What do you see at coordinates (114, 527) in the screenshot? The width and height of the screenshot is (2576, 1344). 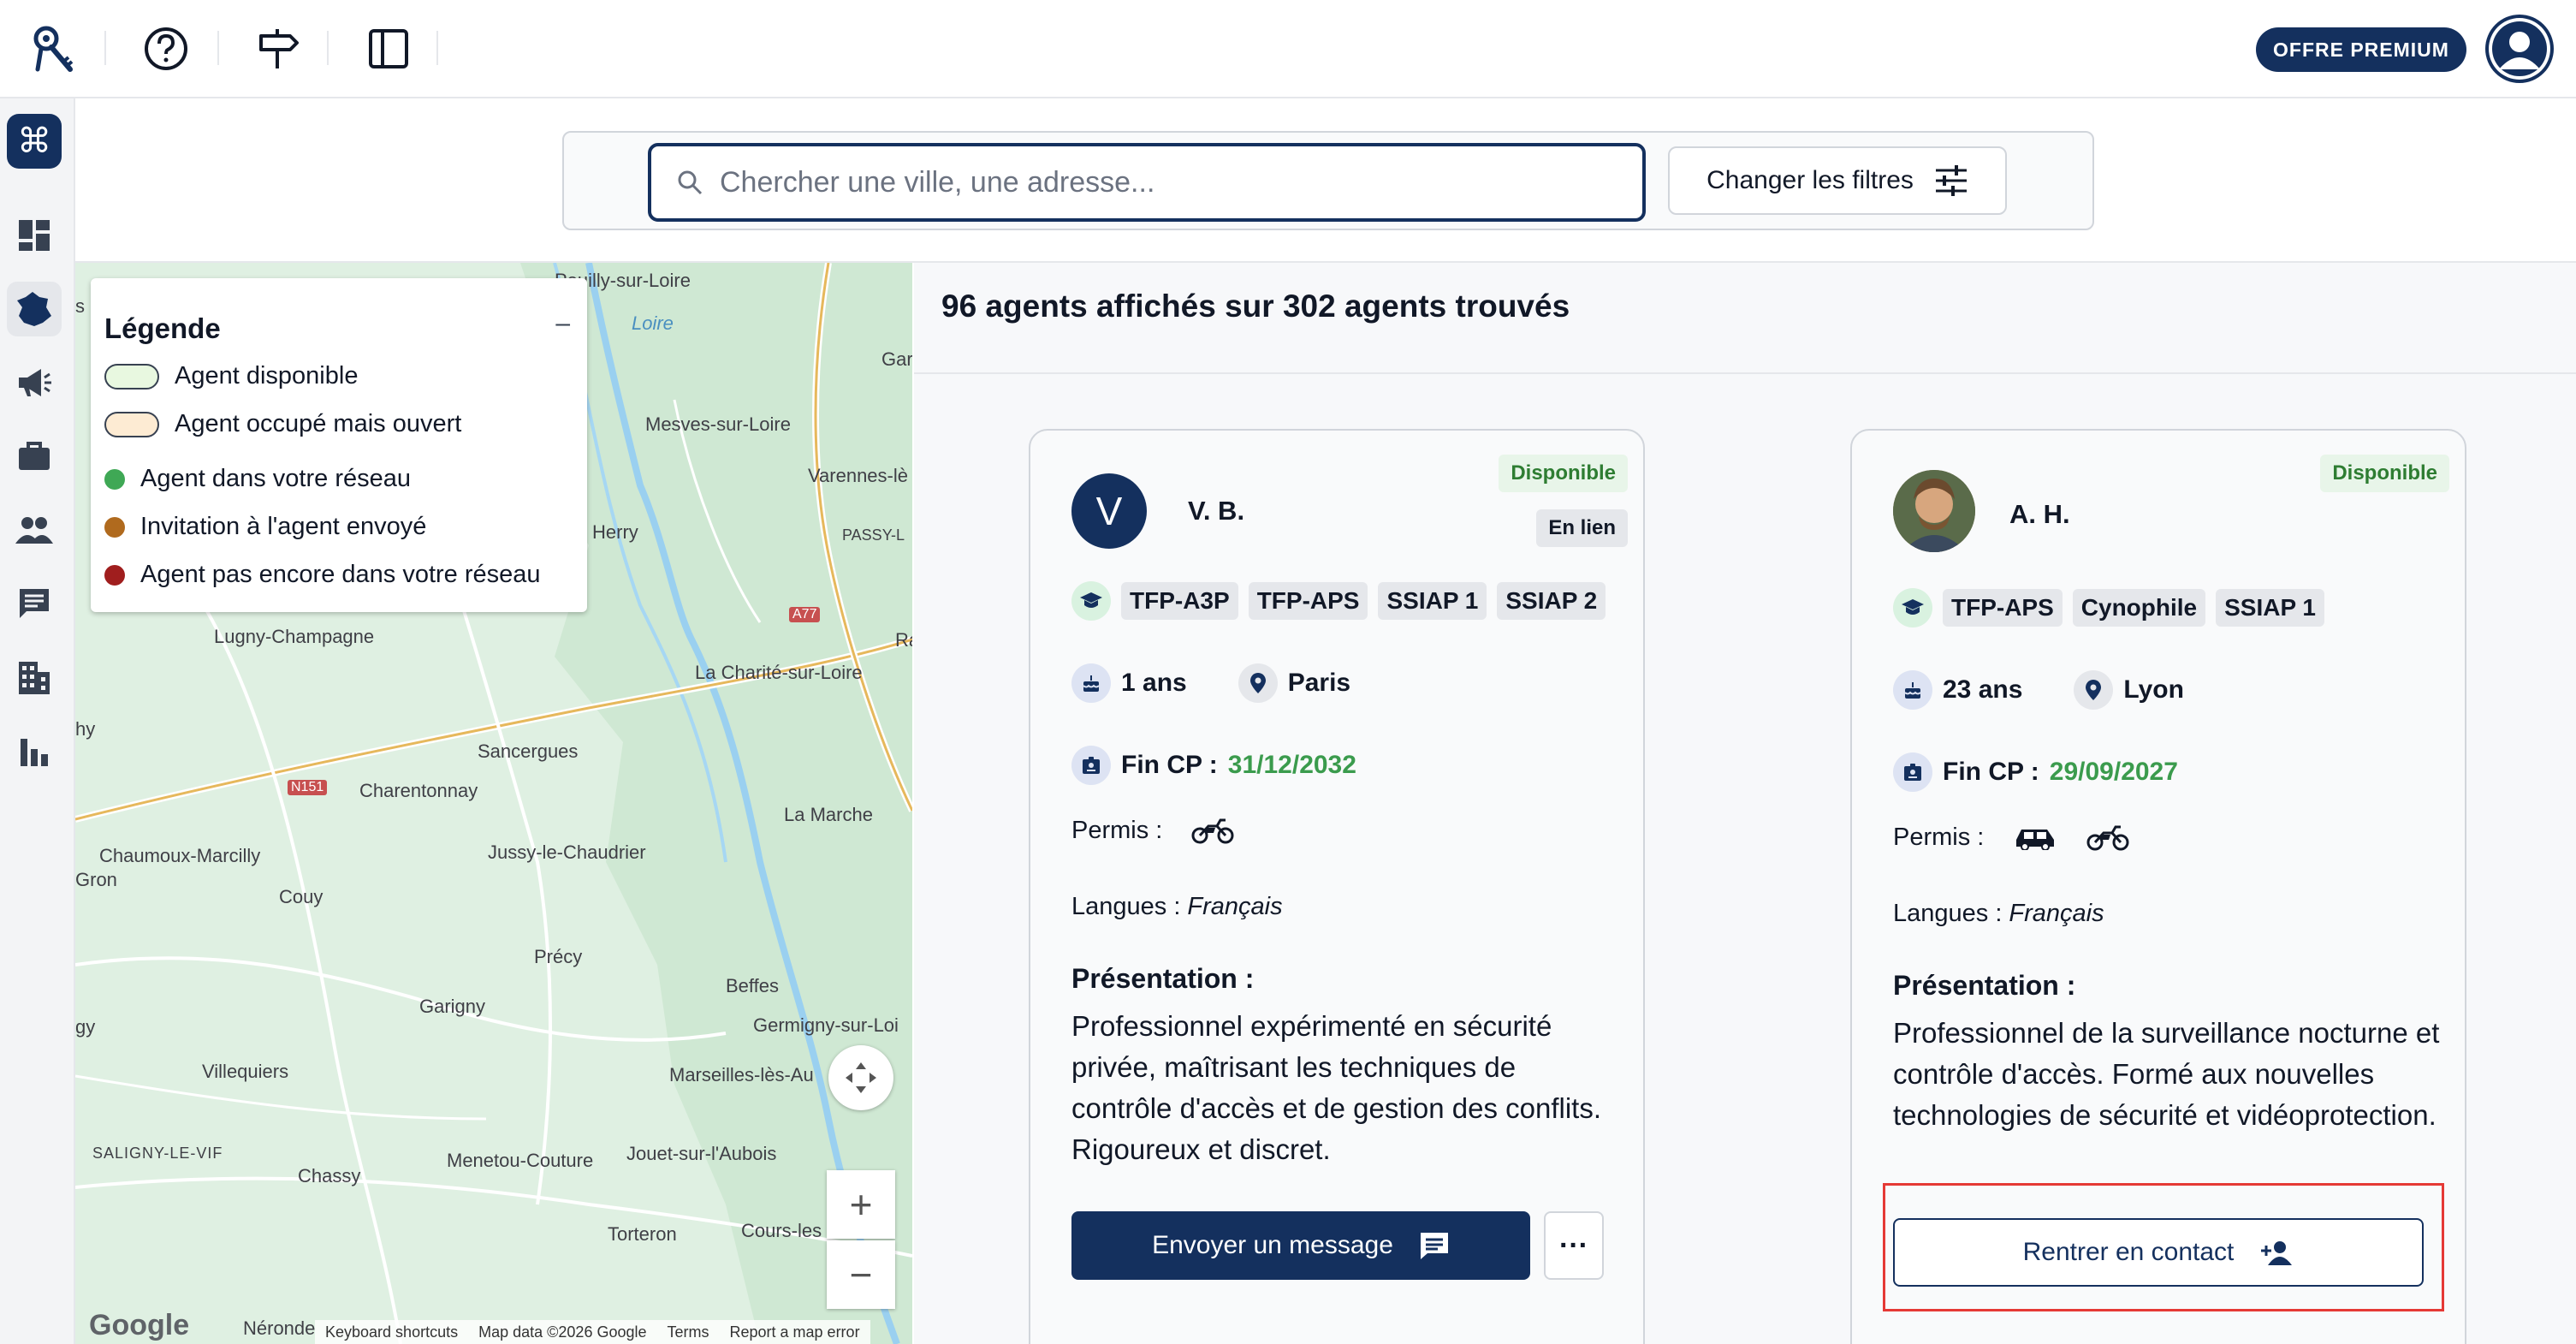 I see `legend-dot` at bounding box center [114, 527].